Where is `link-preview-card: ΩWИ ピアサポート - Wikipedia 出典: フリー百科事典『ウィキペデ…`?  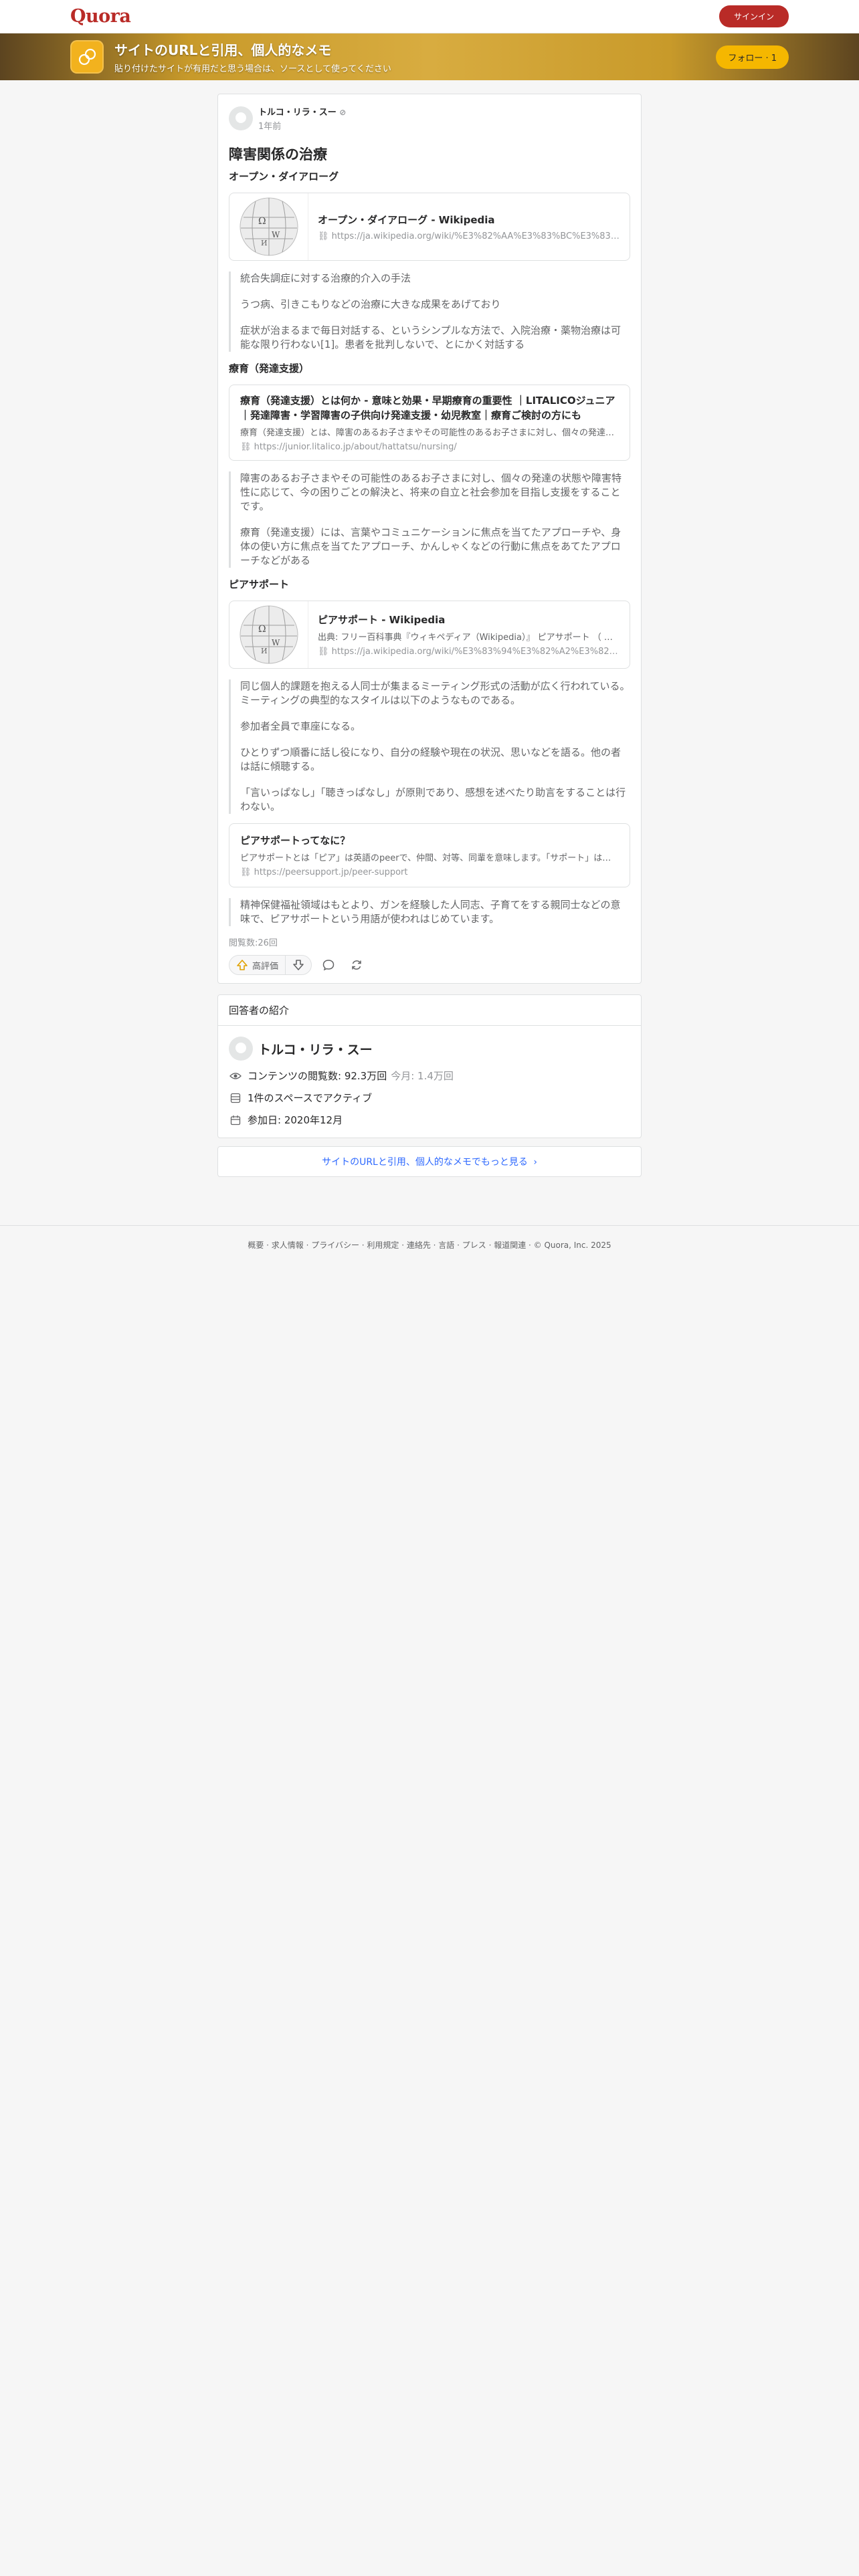
link-preview-card: ΩWИ ピアサポート - Wikipedia 出典: フリー百科事典『ウィキペデ… is located at coordinates (429, 635).